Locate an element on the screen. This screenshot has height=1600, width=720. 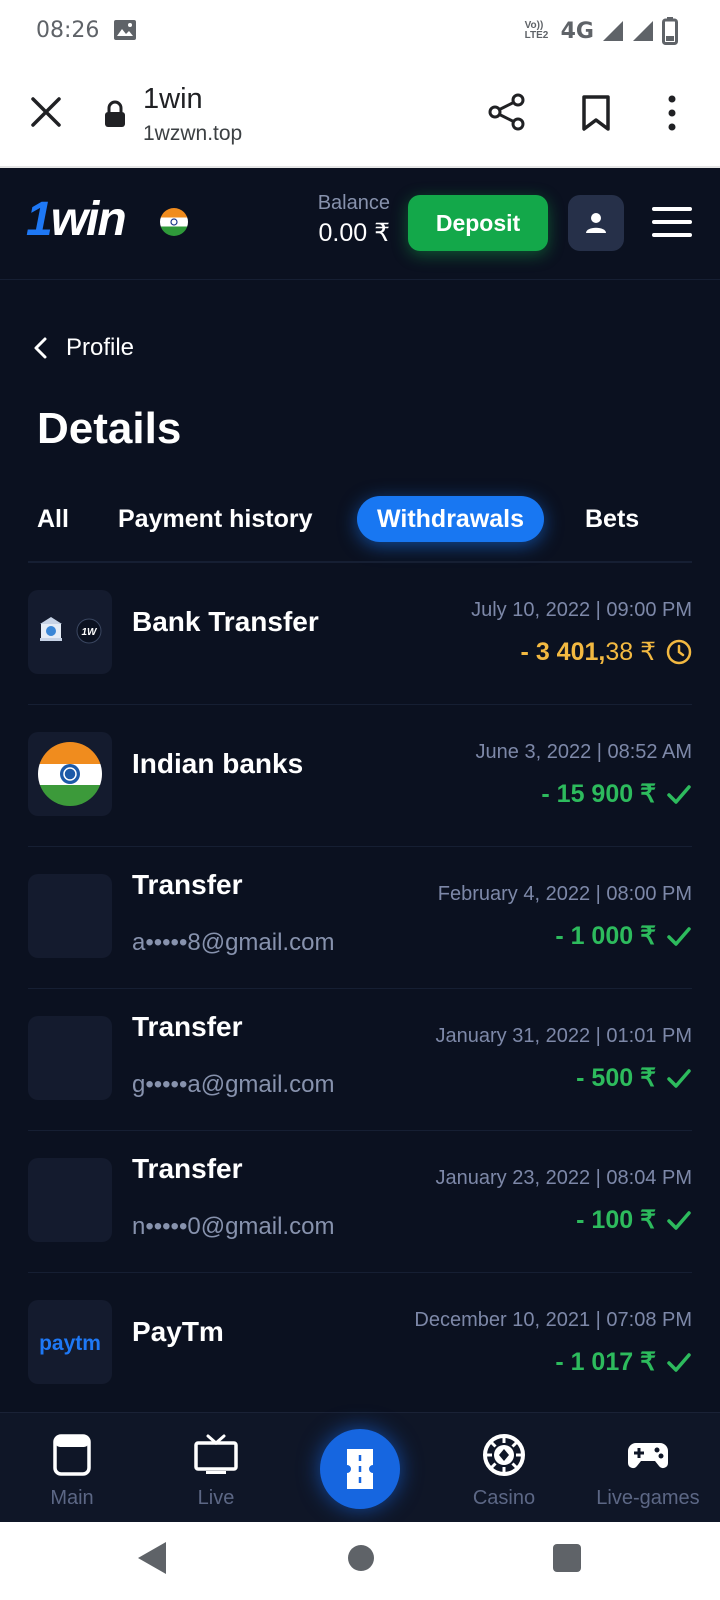
tab-bets: Bets is located at coordinates (612, 519).